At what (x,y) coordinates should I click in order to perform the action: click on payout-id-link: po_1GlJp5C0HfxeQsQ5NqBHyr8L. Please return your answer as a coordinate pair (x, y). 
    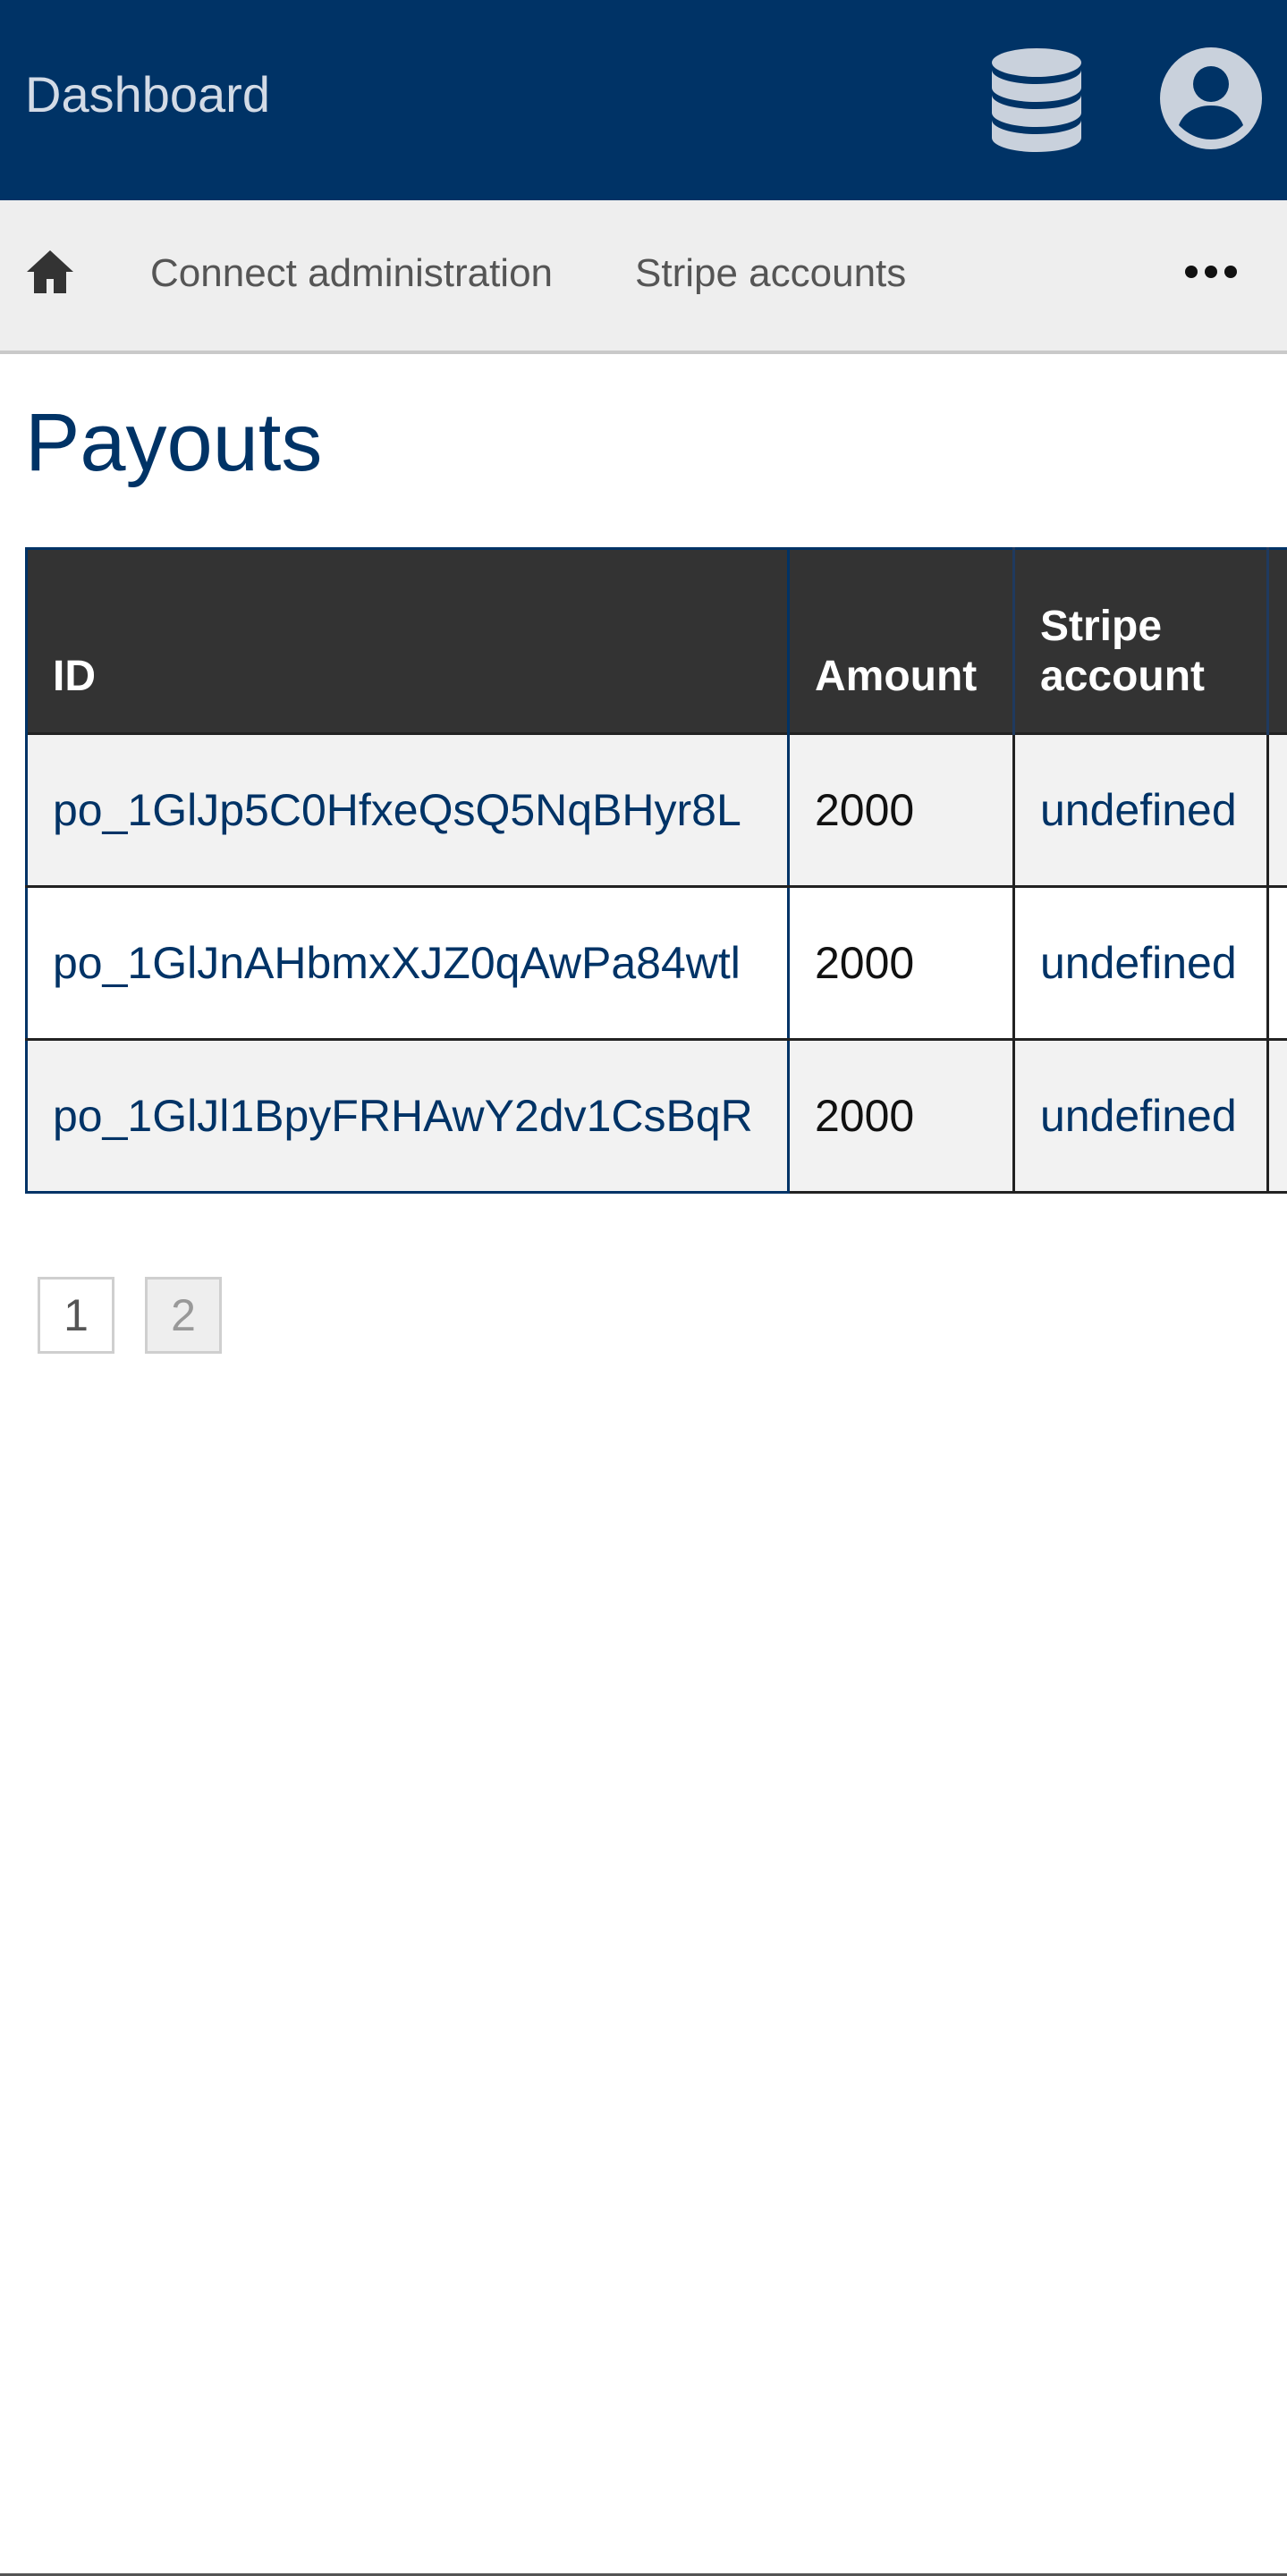
    Looking at the image, I should click on (397, 810).